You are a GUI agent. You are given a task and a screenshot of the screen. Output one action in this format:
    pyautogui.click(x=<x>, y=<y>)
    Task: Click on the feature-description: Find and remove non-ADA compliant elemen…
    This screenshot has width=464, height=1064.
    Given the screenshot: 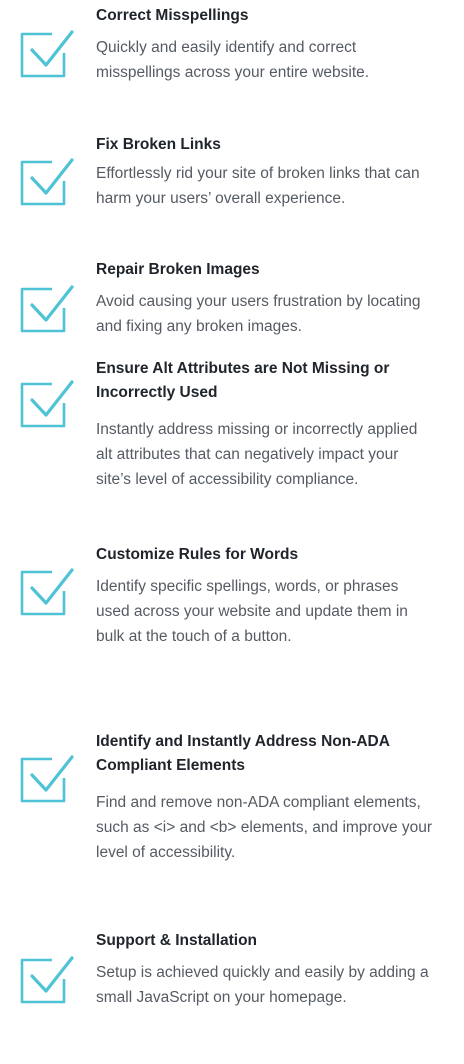 What is the action you would take?
    pyautogui.click(x=264, y=827)
    